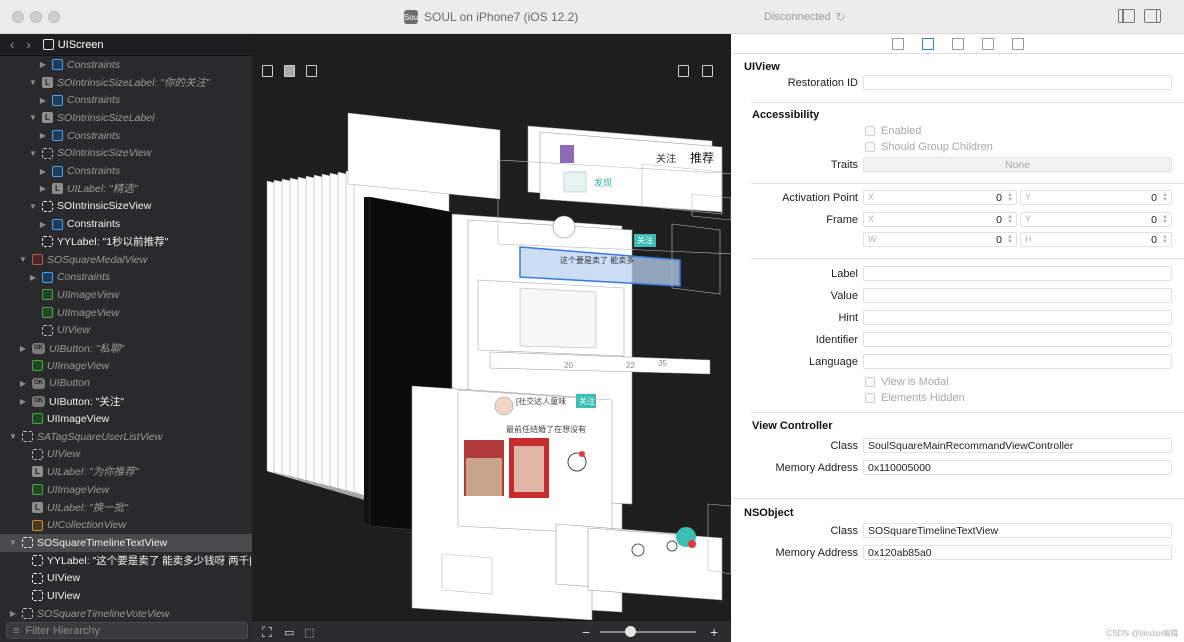 Image resolution: width=1184 pixels, height=642 pixels. Describe the element at coordinates (126, 561) in the screenshot. I see `hierarchy-row: YYLabel: "这个要是卖了 能卖多少钱呀 两千|` at that location.